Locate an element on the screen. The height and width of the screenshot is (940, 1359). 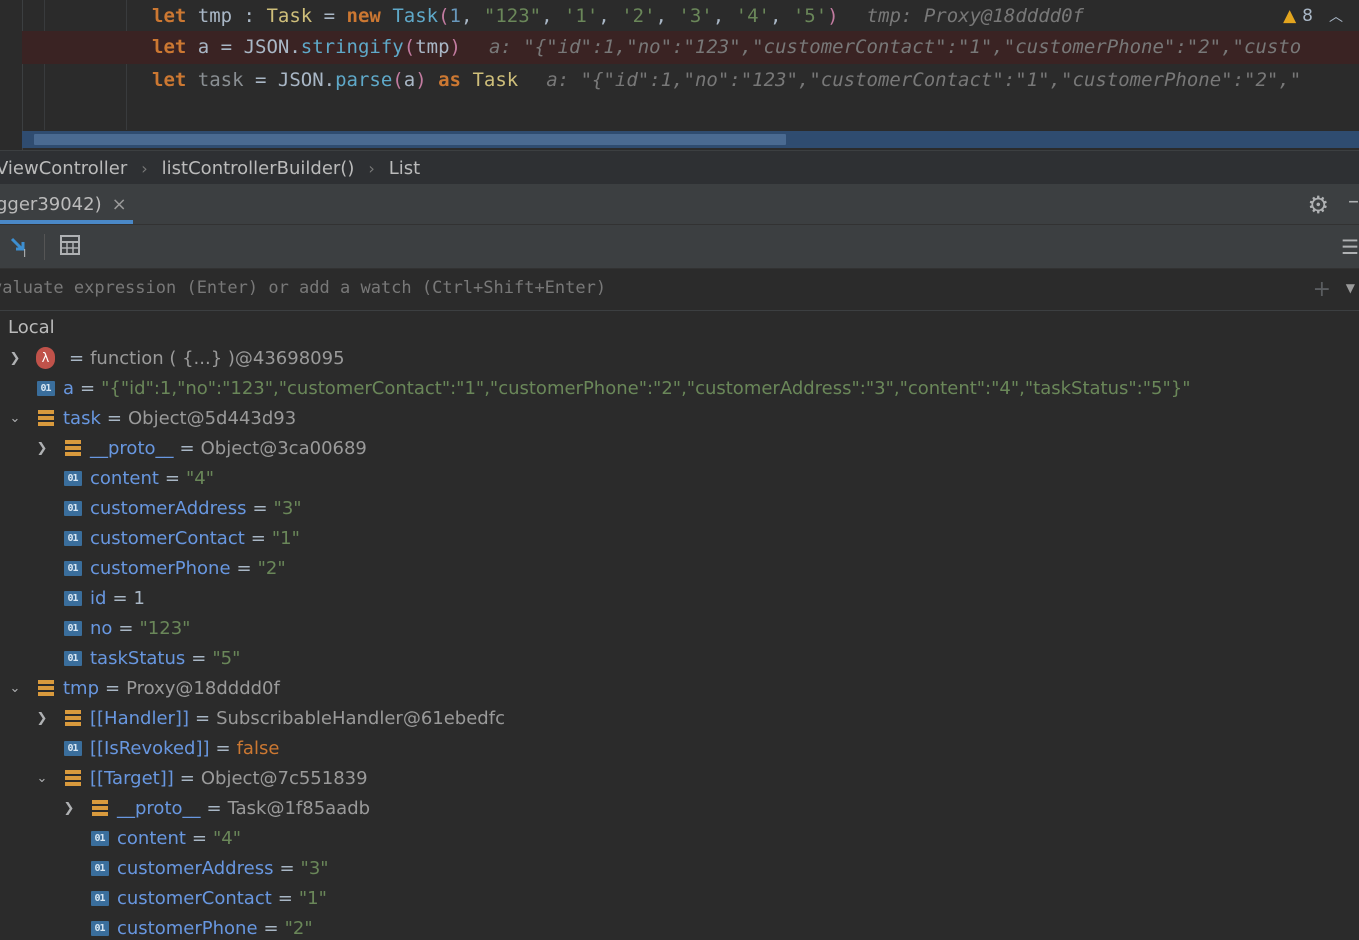
scrollbar-thumb is located at coordinates (410, 139).